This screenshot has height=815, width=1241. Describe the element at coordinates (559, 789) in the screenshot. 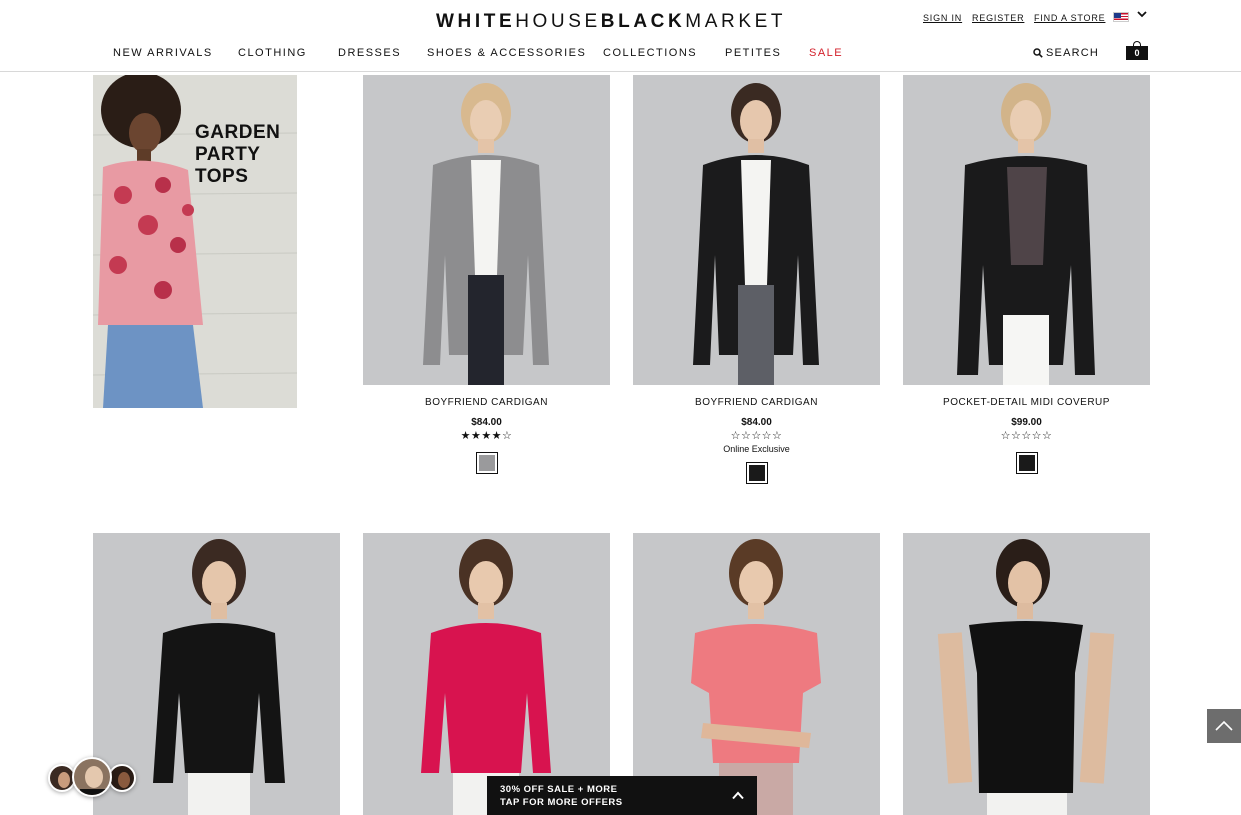

I see `offer-line-1: 30% OFF SALE + MORE` at that location.